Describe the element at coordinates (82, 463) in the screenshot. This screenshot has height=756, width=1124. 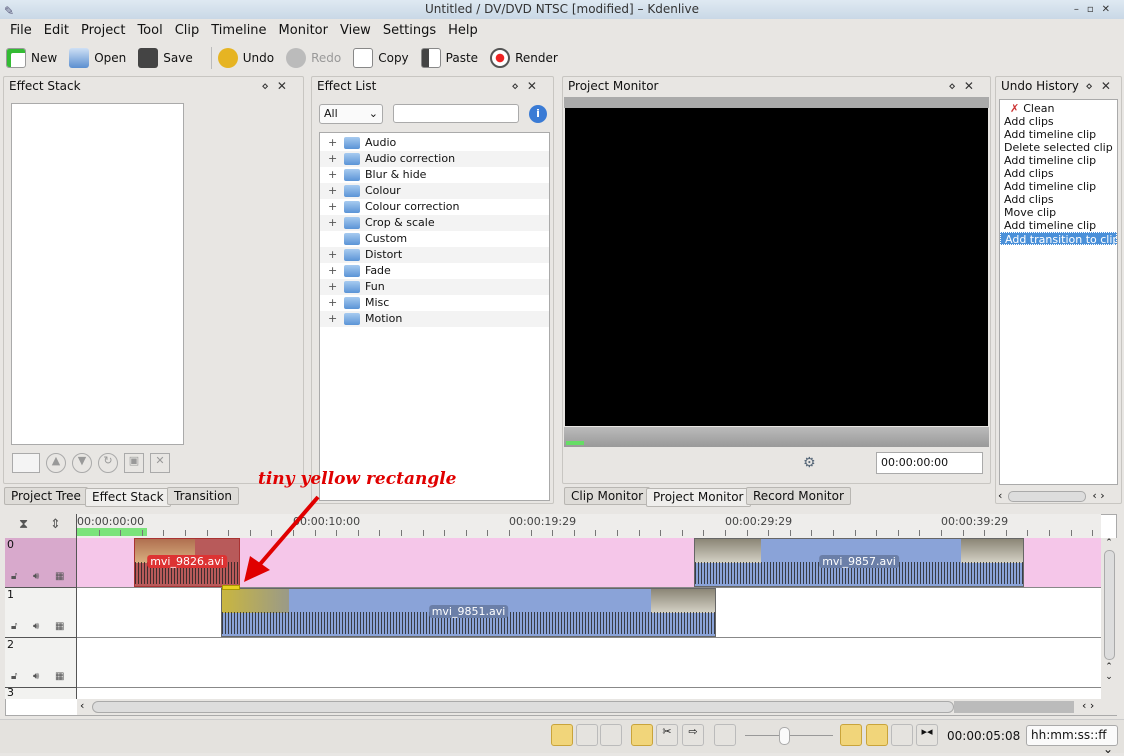
I see `move-down-icon: ▼` at that location.